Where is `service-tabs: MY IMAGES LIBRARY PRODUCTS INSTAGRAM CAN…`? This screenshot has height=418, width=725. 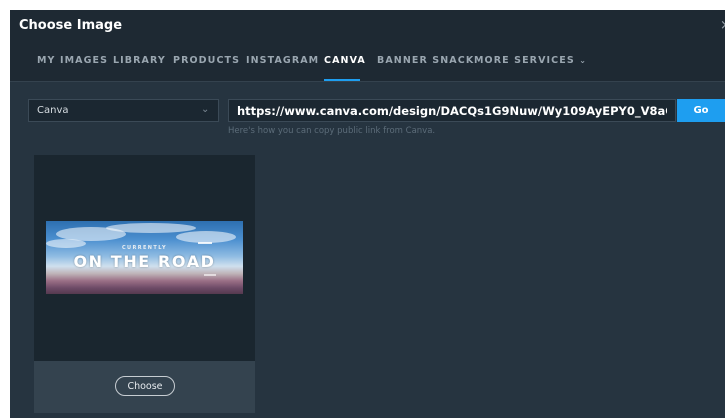 service-tabs: MY IMAGES LIBRARY PRODUCTS INSTAGRAM CAN… is located at coordinates (367, 62).